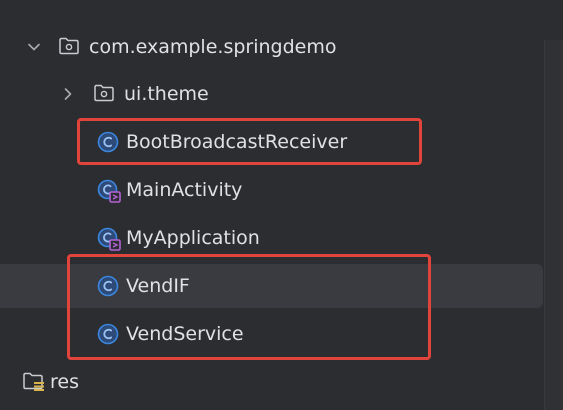 Image resolution: width=563 pixels, height=410 pixels. What do you see at coordinates (271, 238) in the screenshot?
I see `tree-item-myapplication: MyApplication` at bounding box center [271, 238].